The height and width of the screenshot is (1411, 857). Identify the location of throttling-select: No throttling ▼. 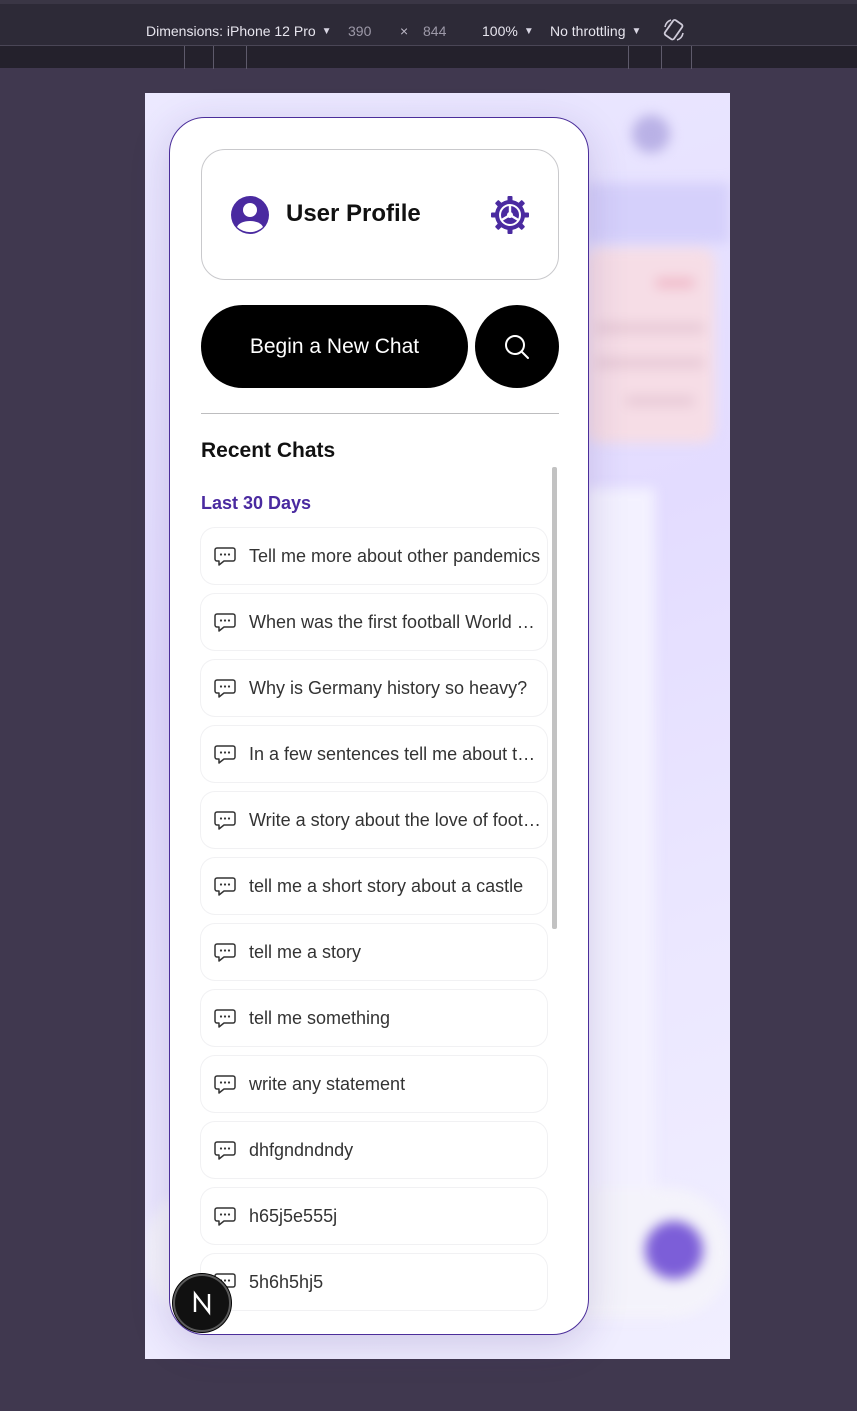
(595, 31).